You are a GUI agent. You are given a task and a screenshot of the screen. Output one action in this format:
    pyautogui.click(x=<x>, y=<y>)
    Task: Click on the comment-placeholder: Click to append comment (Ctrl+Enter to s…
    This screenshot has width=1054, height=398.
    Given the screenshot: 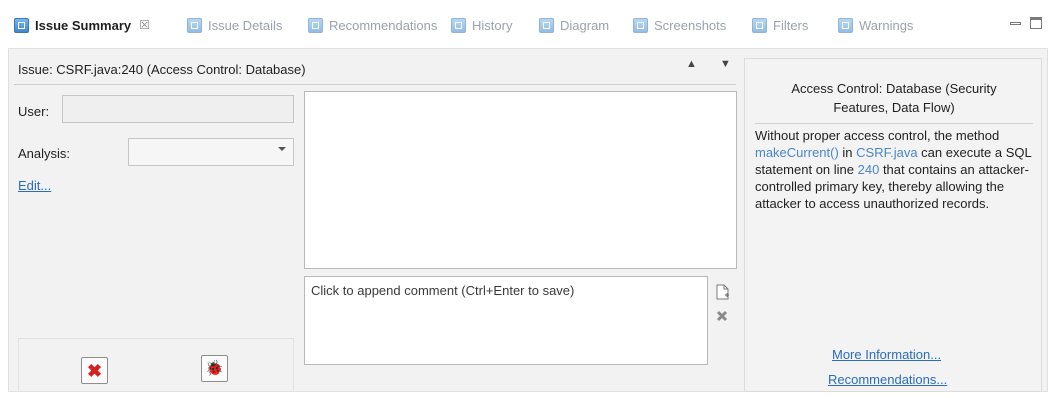 What is the action you would take?
    pyautogui.click(x=443, y=290)
    